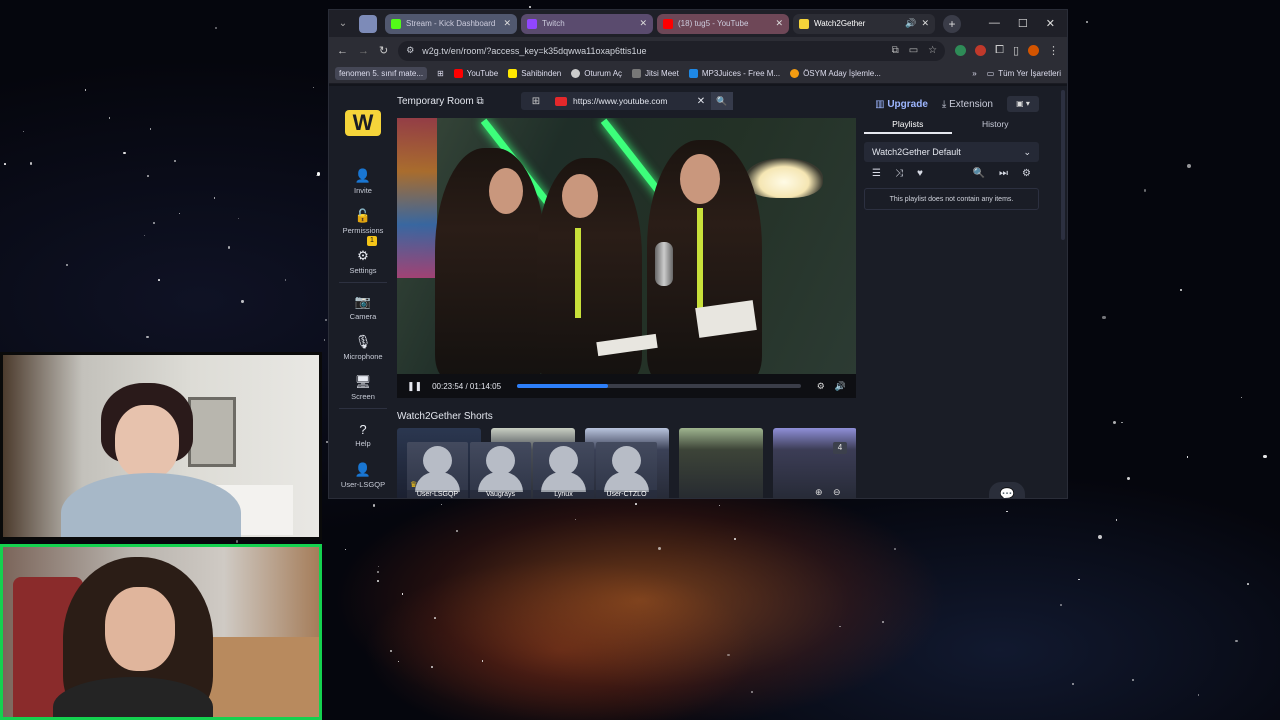 The image size is (1280, 720). What do you see at coordinates (952, 23) in the screenshot?
I see `new-tab-button: +` at bounding box center [952, 23].